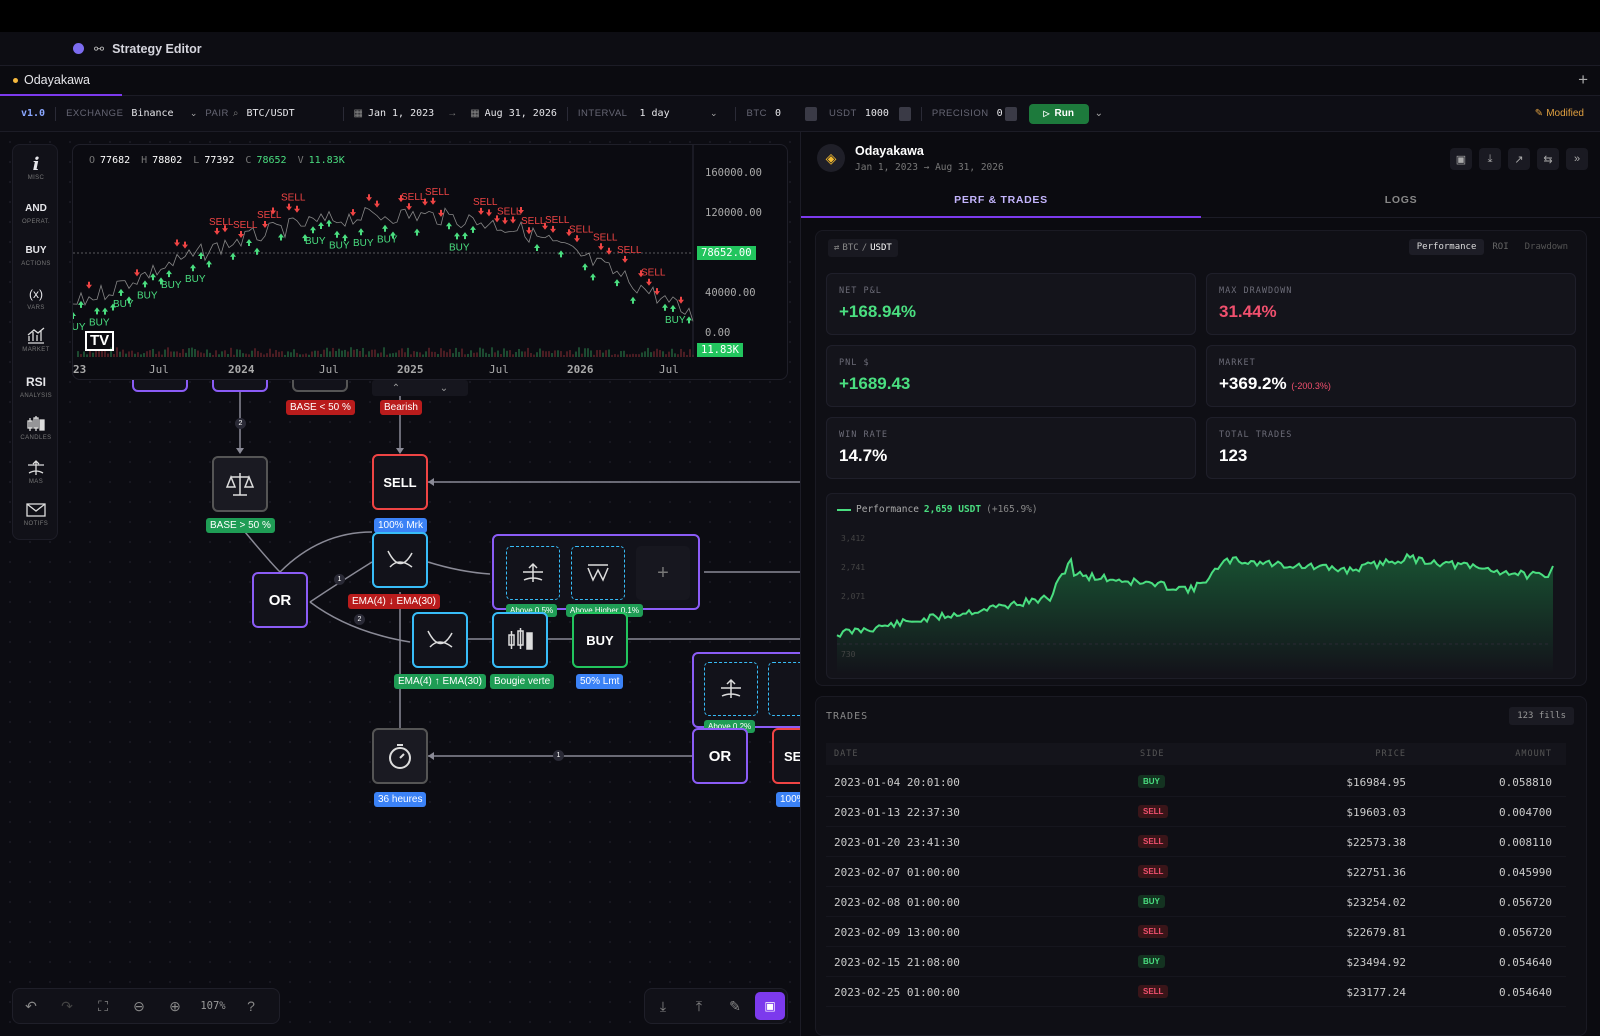  Describe the element at coordinates (600, 640) in the screenshot. I see `buy-node: BUY` at that location.